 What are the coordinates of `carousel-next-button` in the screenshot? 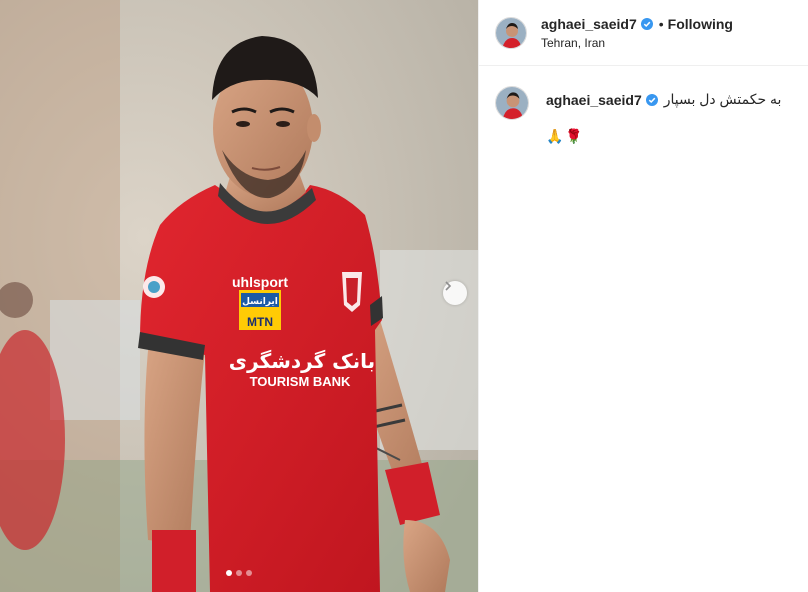 It's located at (455, 293).